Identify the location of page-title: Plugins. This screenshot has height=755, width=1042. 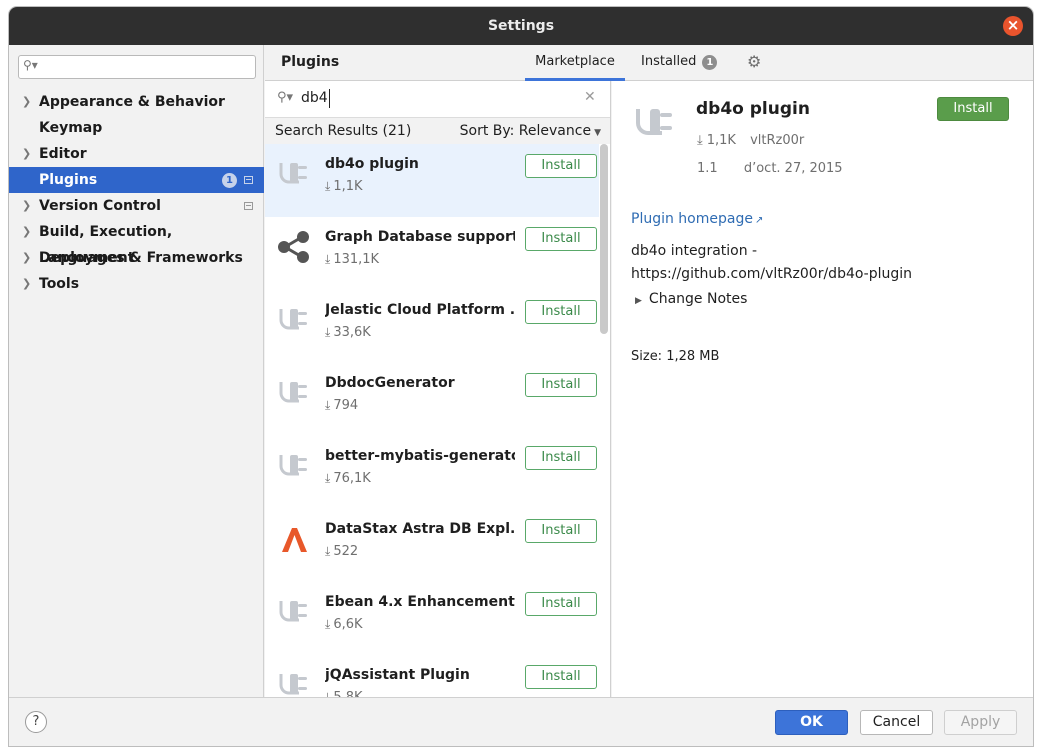
(310, 62).